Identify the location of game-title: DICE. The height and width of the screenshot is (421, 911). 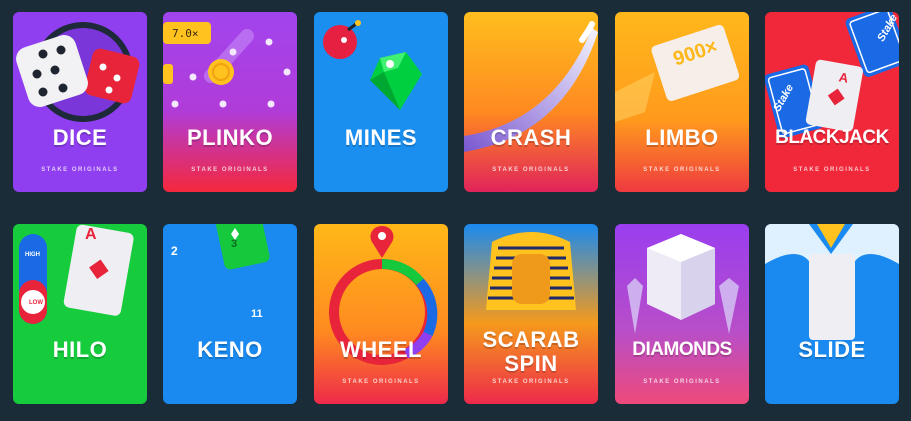
(80, 137).